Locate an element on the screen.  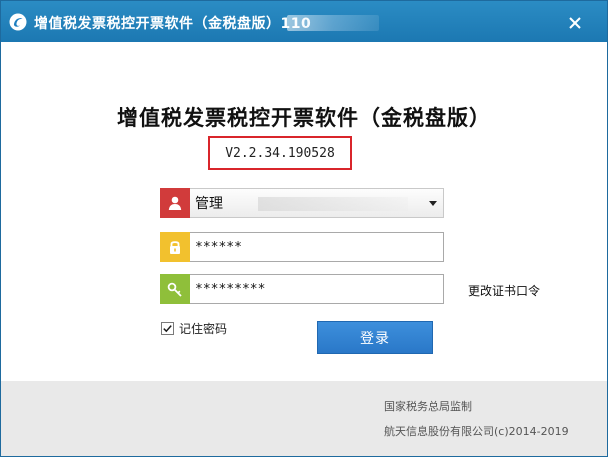
title-bar: 增值税发票税控开票软件（金税盘版）110 is located at coordinates (304, 21).